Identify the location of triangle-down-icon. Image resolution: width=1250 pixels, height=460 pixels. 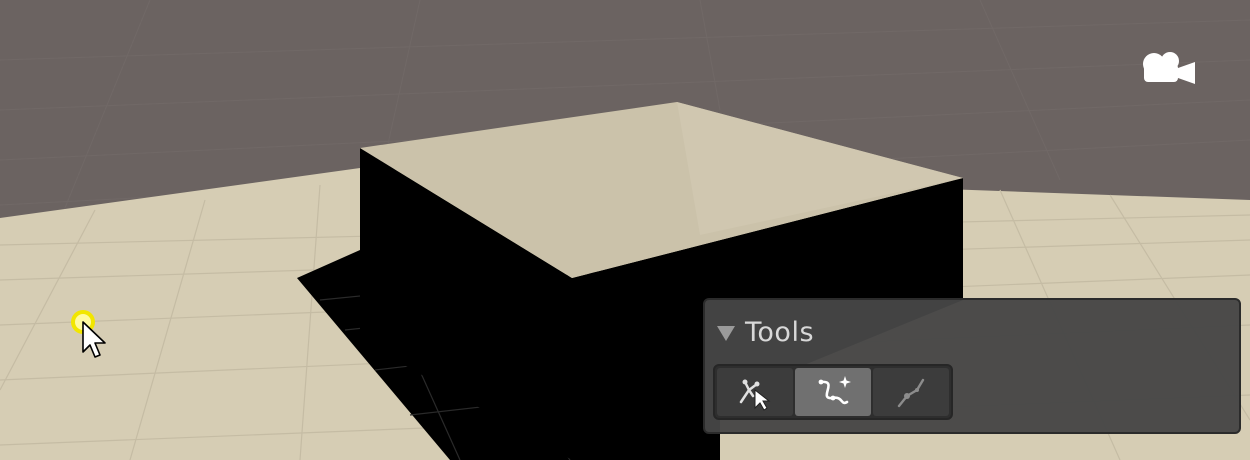
(726, 333).